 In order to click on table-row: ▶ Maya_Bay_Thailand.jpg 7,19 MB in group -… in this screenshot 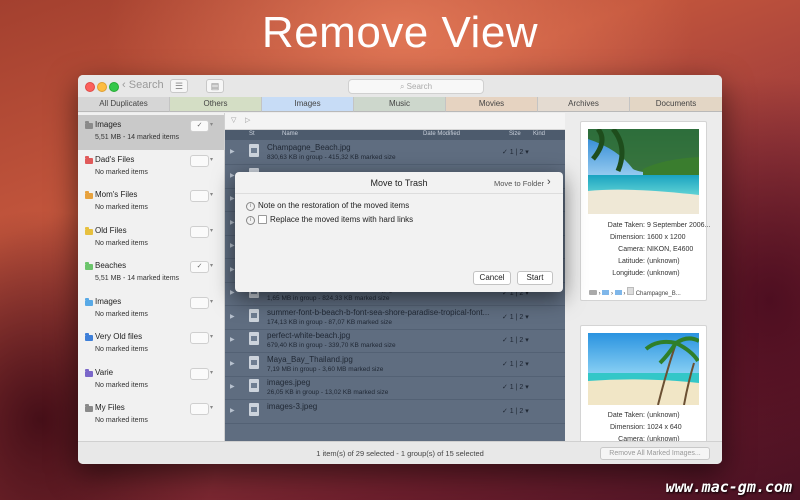, I will do `click(395, 365)`.